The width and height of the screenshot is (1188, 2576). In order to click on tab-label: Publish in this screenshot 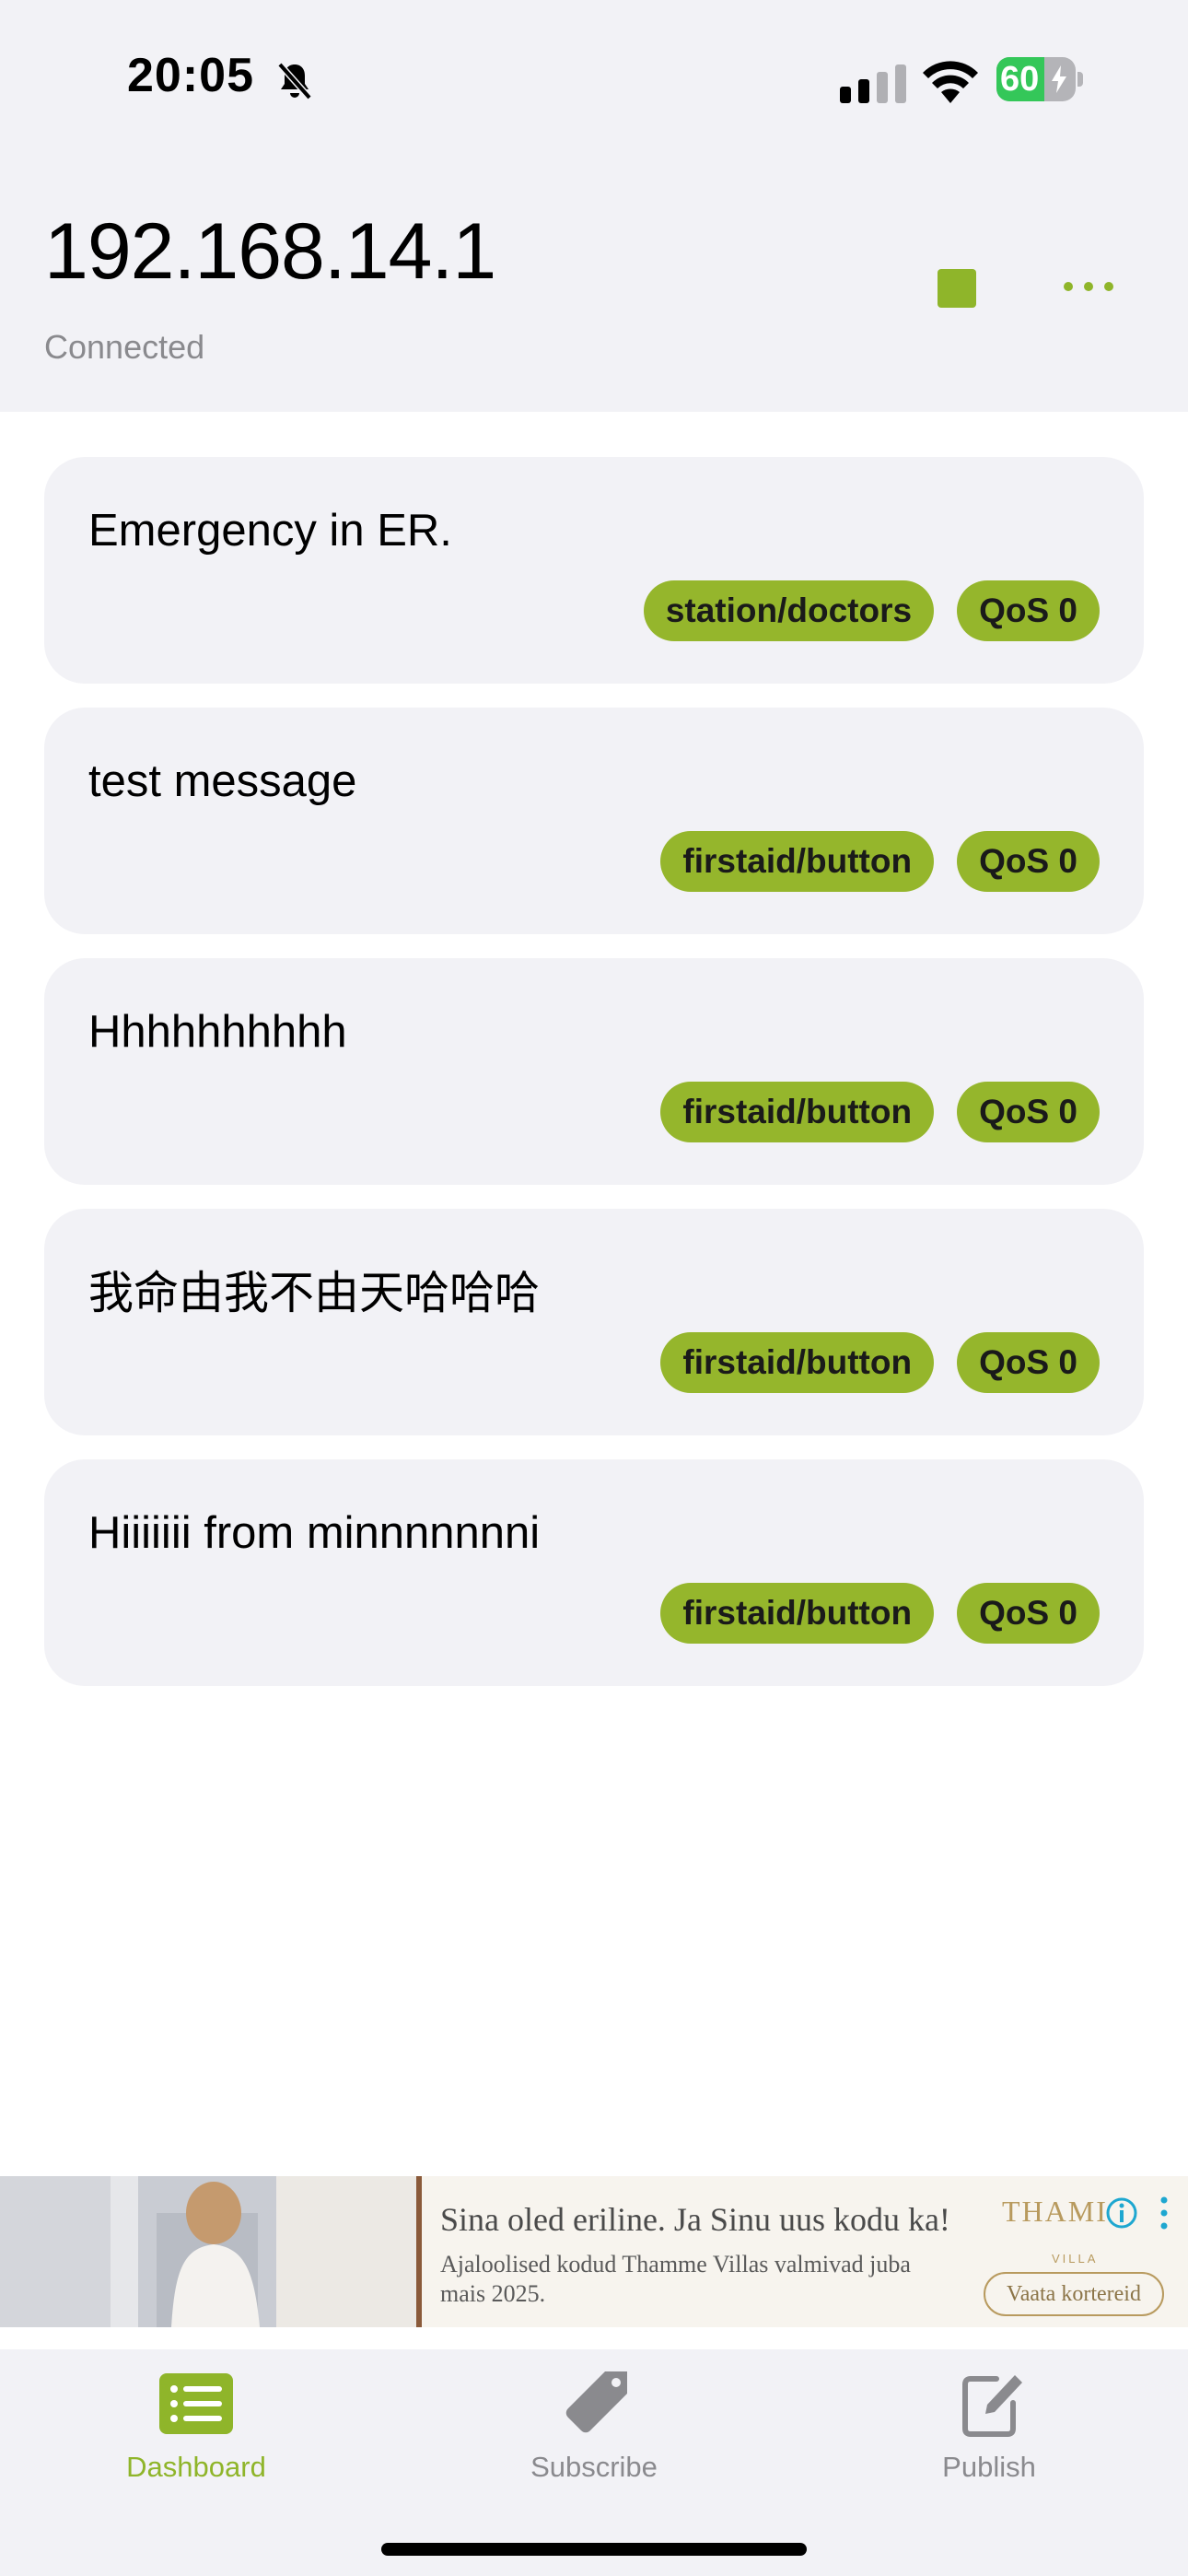, I will do `click(989, 2467)`.